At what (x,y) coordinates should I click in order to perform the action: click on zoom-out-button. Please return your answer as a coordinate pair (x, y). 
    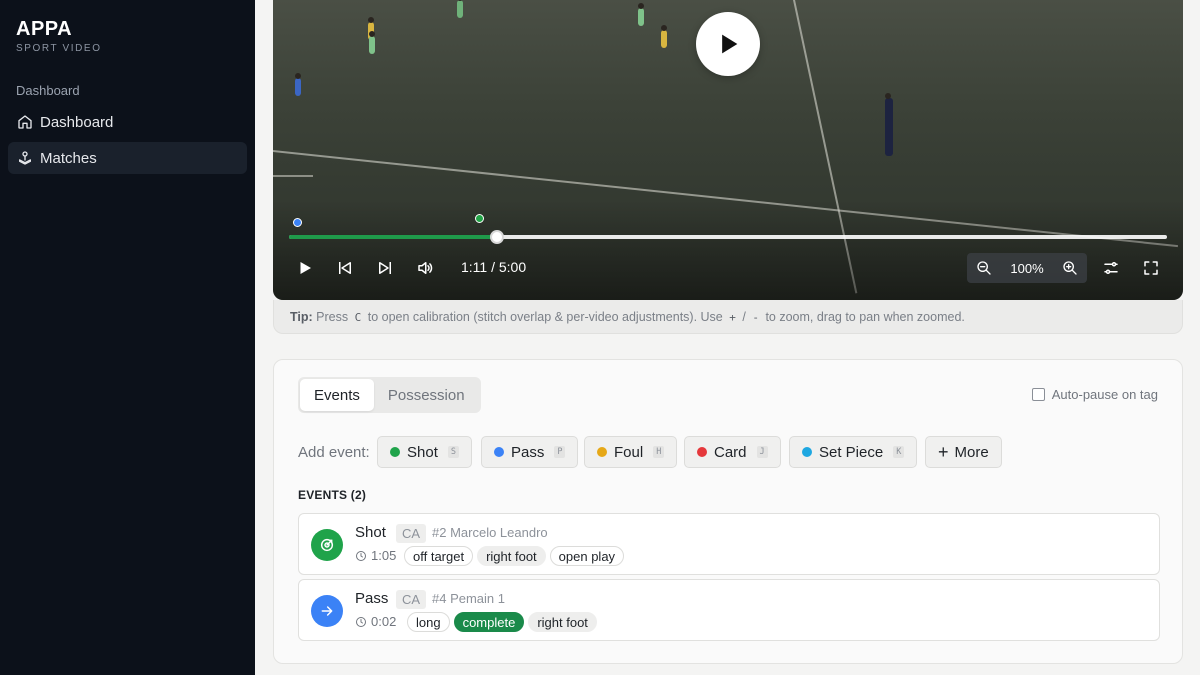
    Looking at the image, I should click on (984, 268).